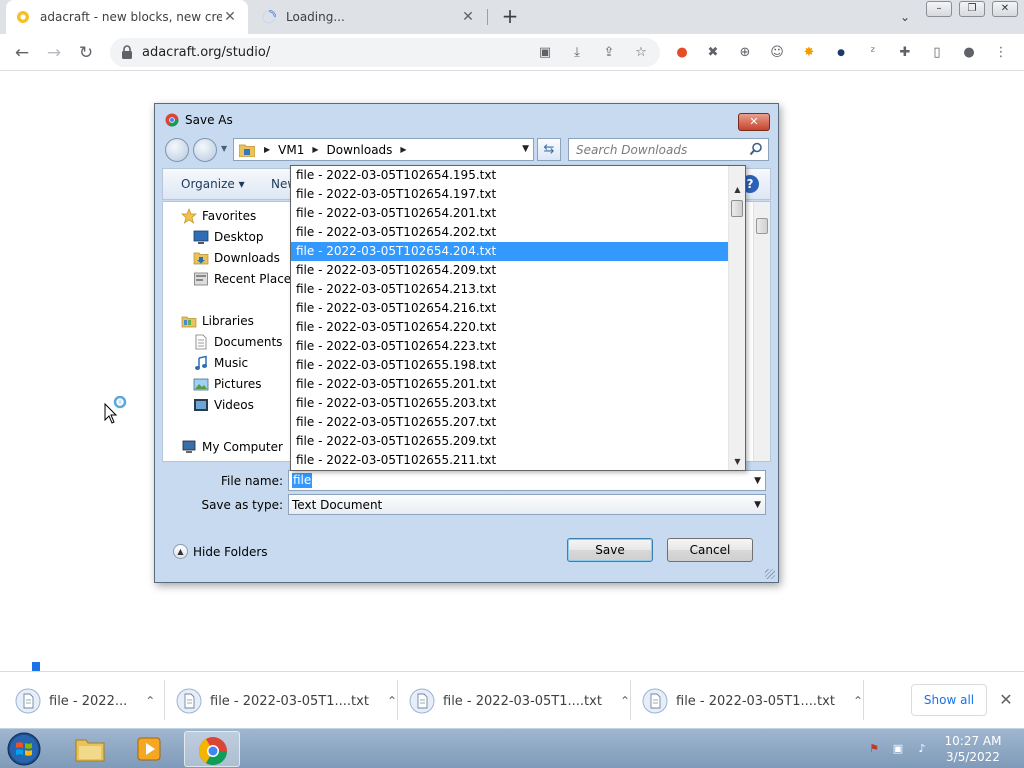 Image resolution: width=1024 pixels, height=768 pixels. Describe the element at coordinates (220, 363) in the screenshot. I see `nav-music: Music` at that location.